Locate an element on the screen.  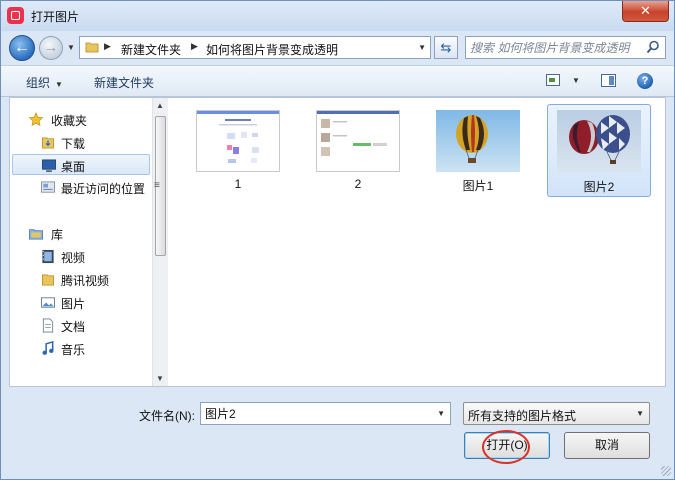
scroll-down-icon: ▼ is located at coordinates (160, 378).